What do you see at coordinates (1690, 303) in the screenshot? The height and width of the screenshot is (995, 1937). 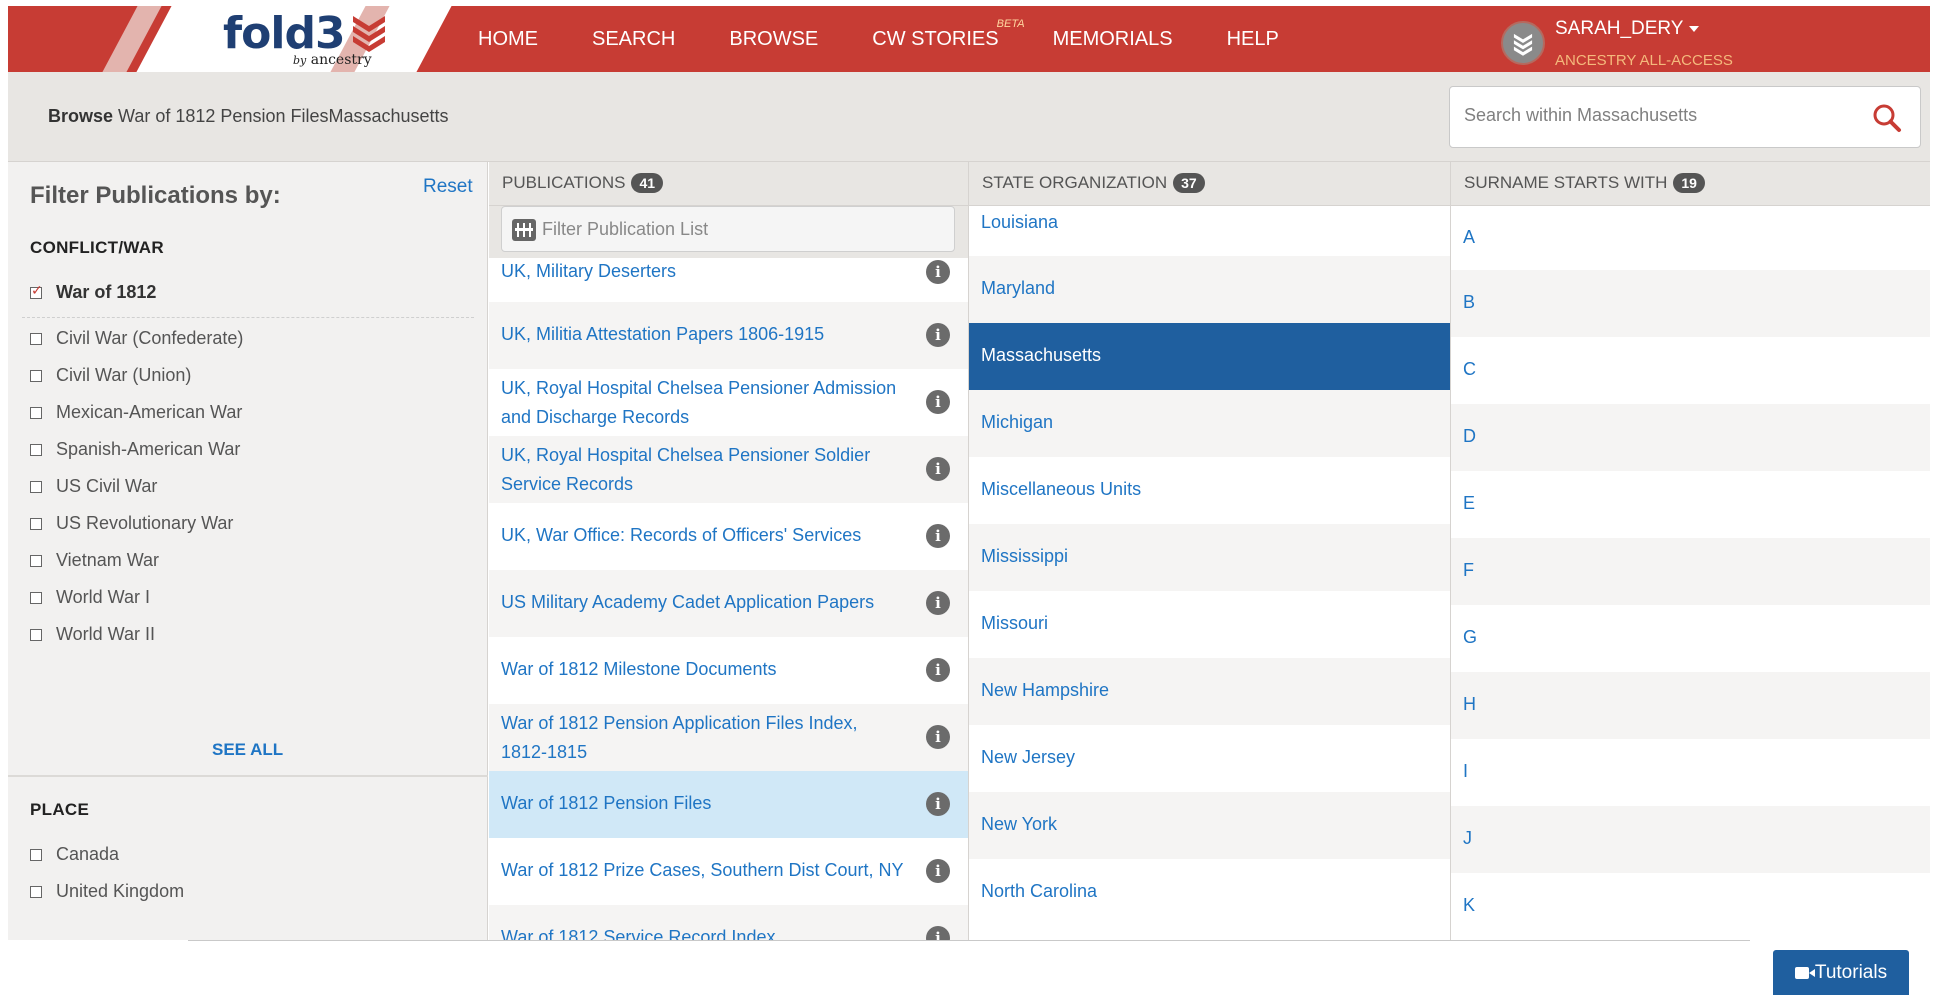 I see `list-item: B` at bounding box center [1690, 303].